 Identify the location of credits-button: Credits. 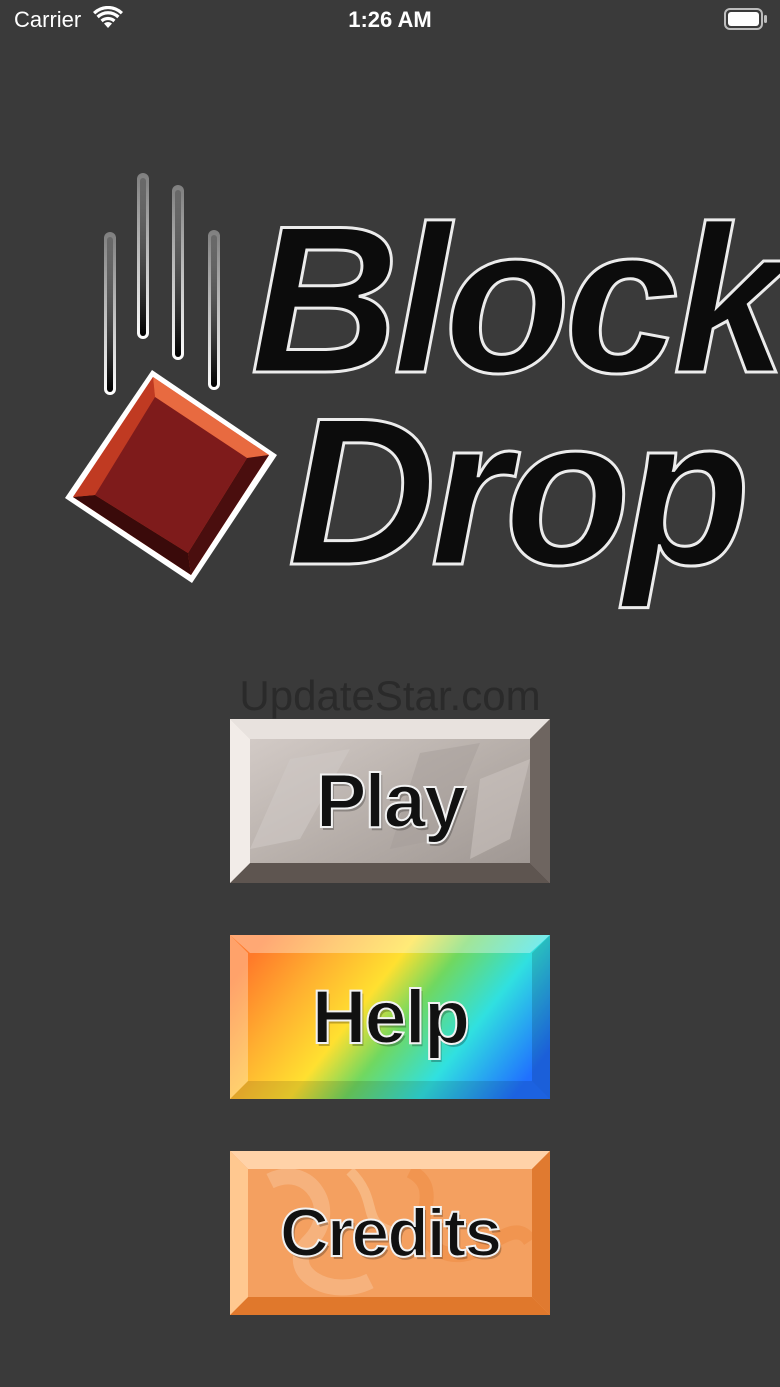
(390, 1233).